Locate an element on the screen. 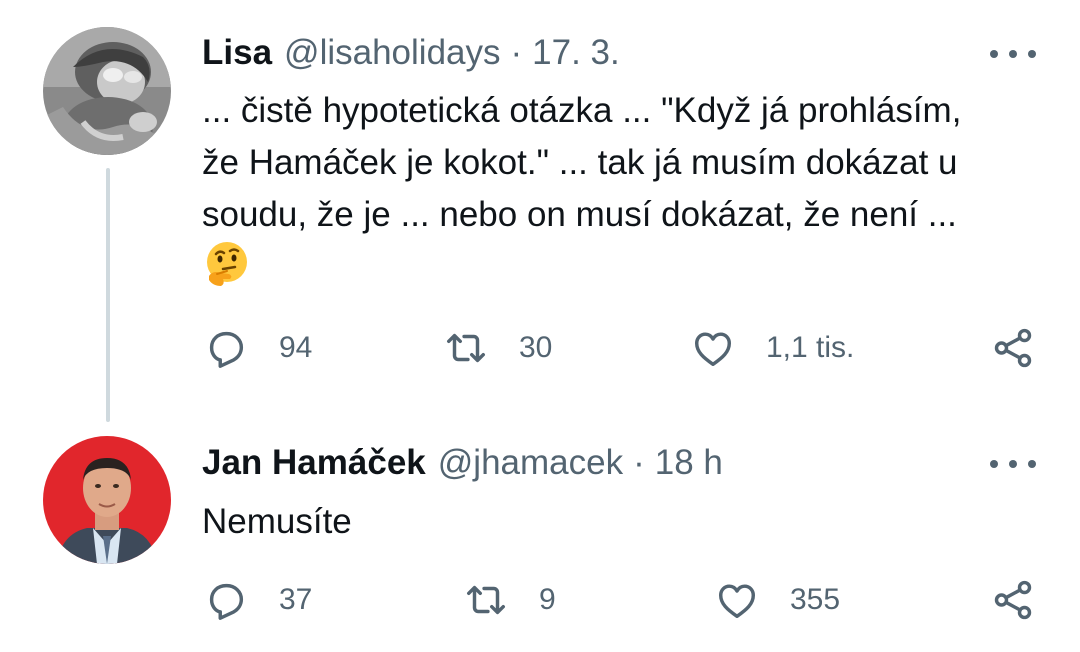  like-count: 355 is located at coordinates (815, 599).